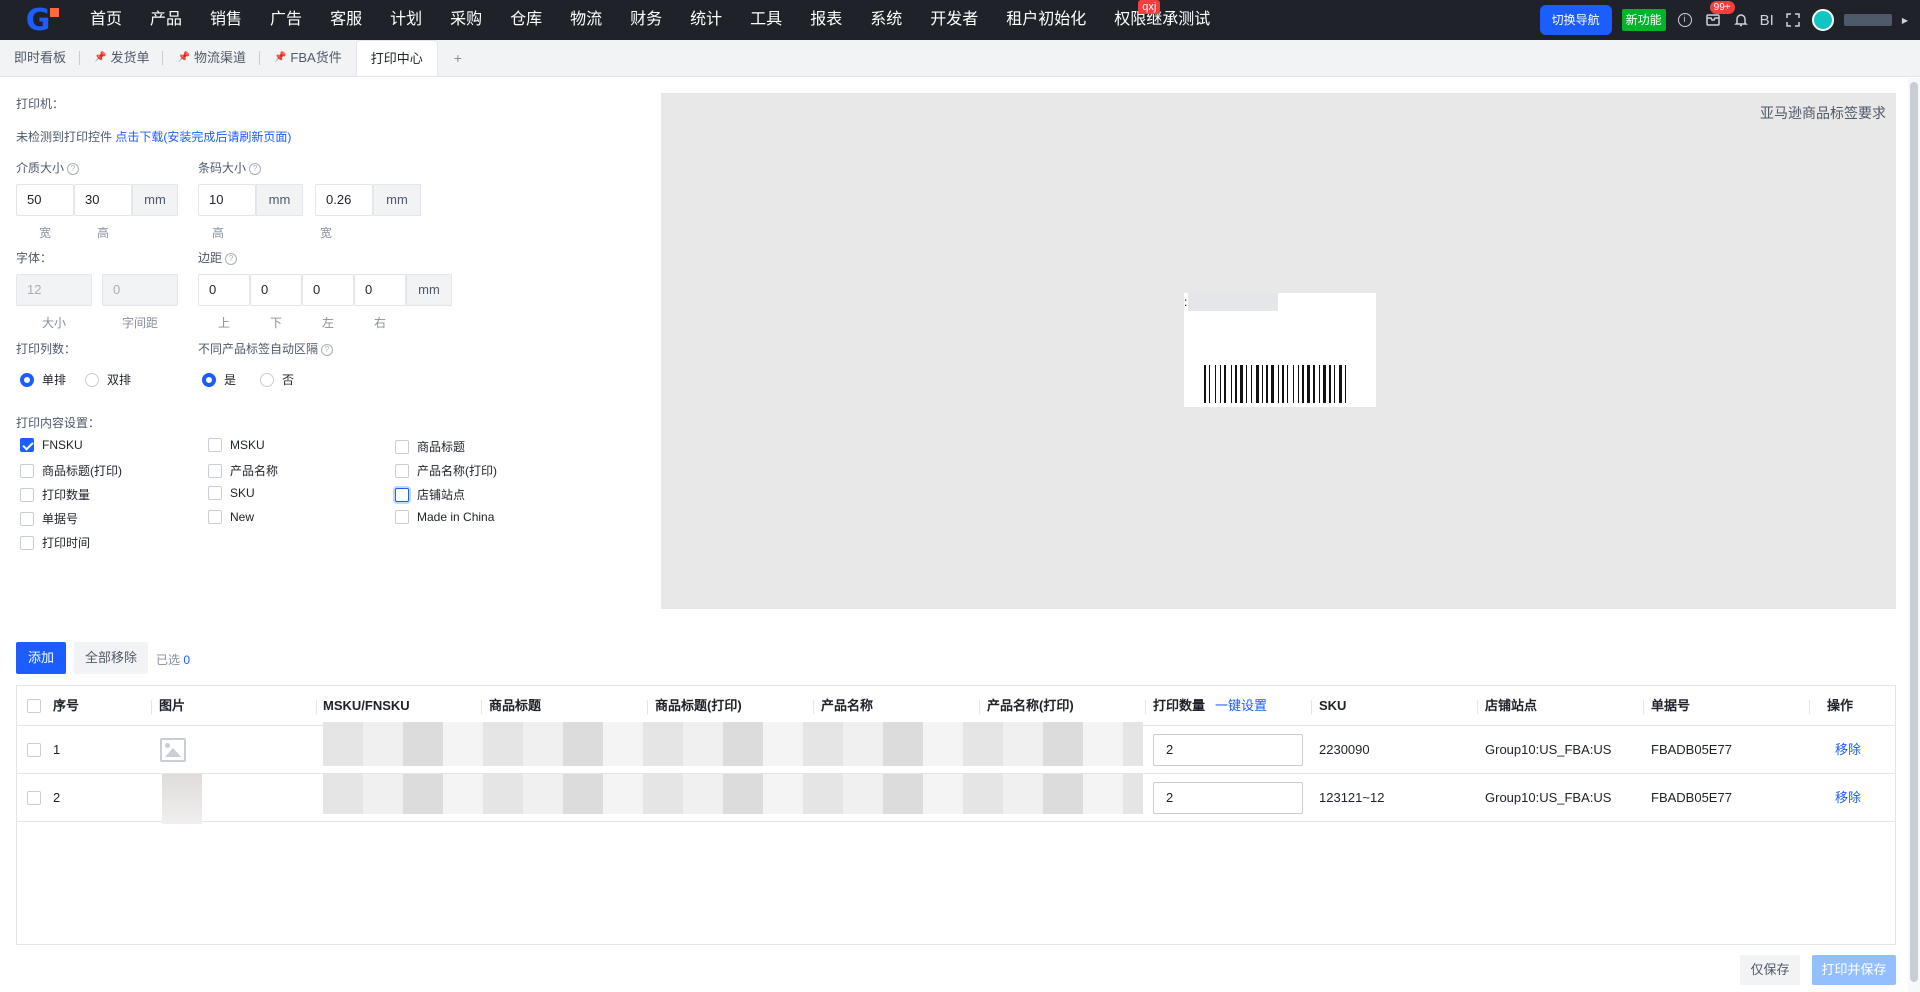 The image size is (1920, 992). Describe the element at coordinates (430, 446) in the screenshot. I see `checkbox-product-title: 商品标题` at that location.